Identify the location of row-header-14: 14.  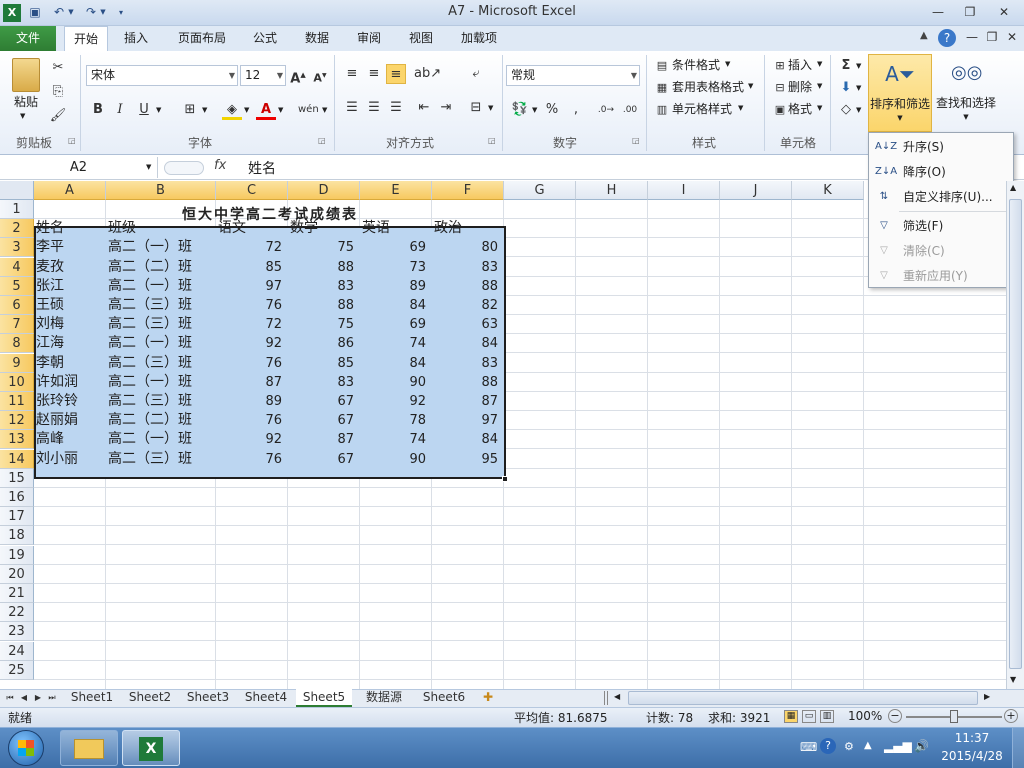
(17, 459).